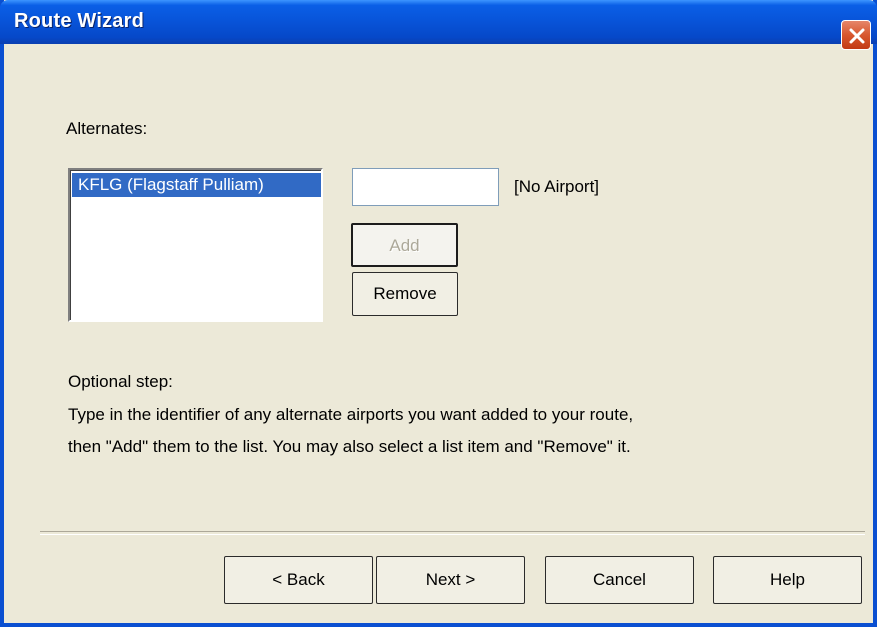  I want to click on next-button: Next >, so click(450, 580).